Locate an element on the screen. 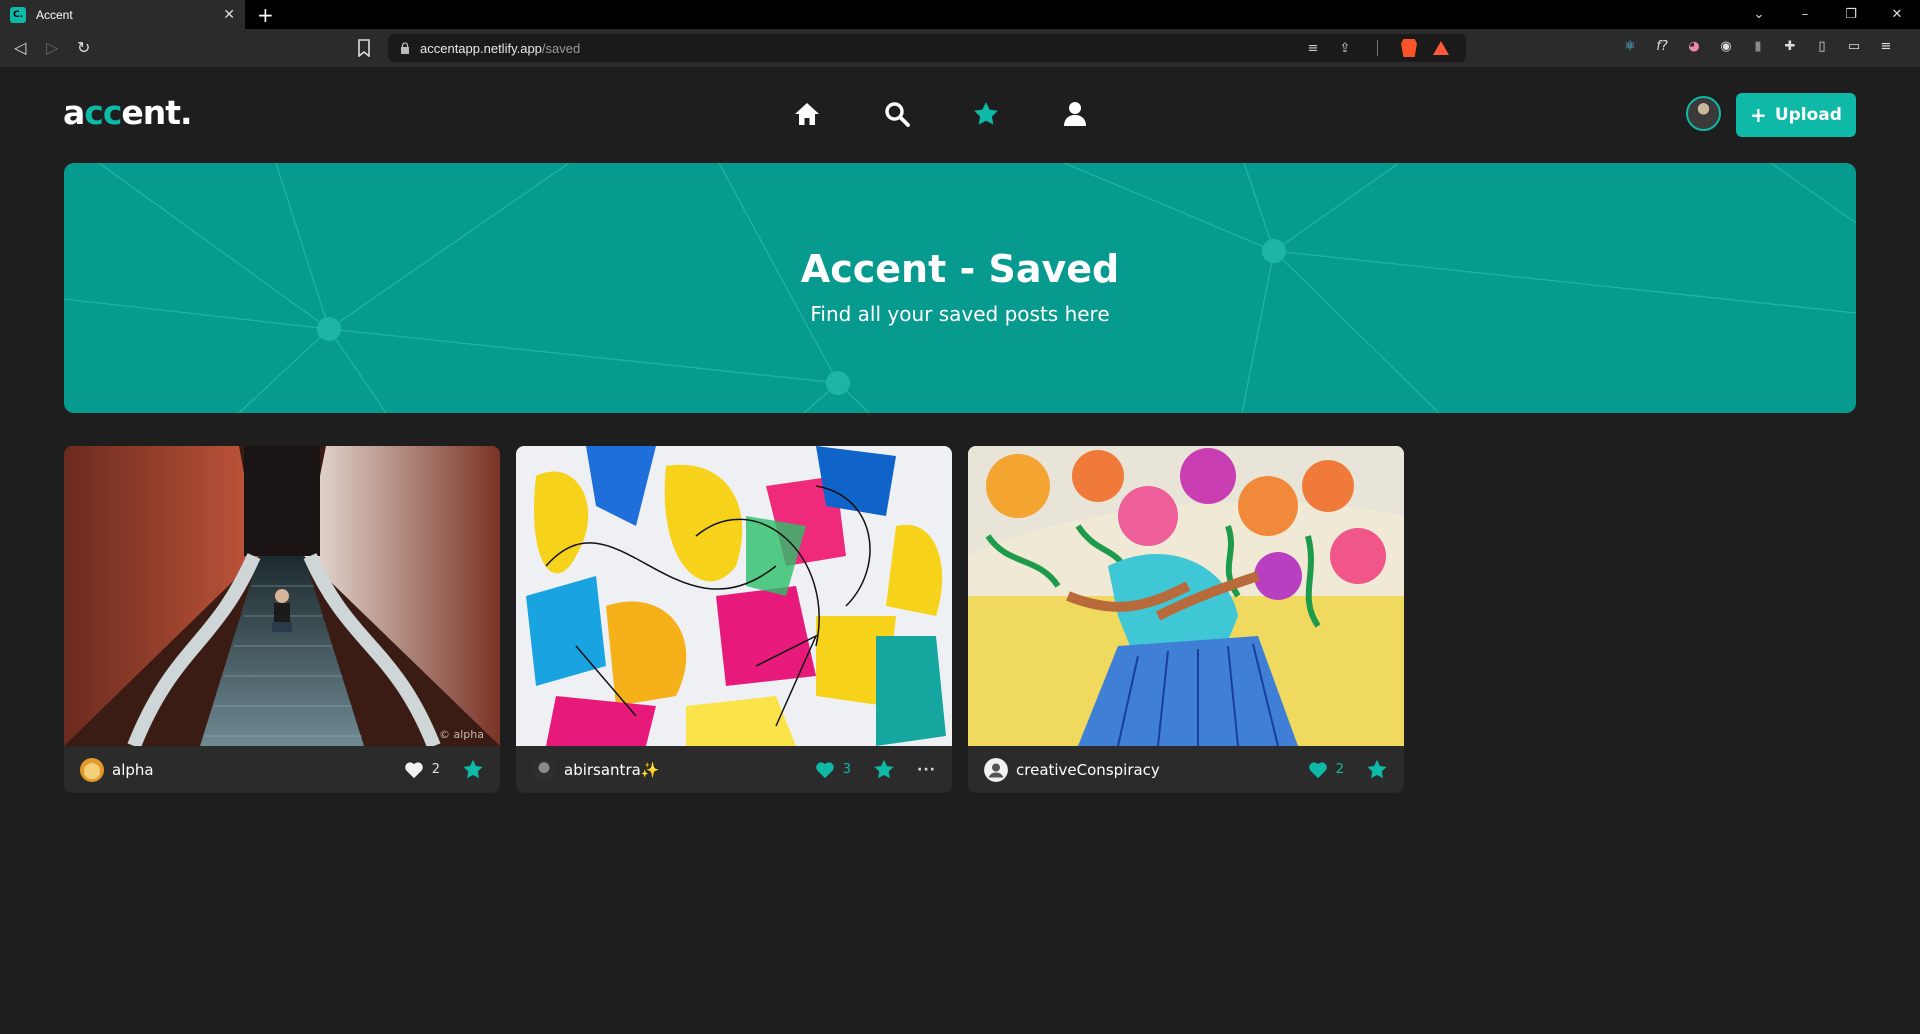 The image size is (1920, 1034). reload-icon: ↻ is located at coordinates (83, 47).